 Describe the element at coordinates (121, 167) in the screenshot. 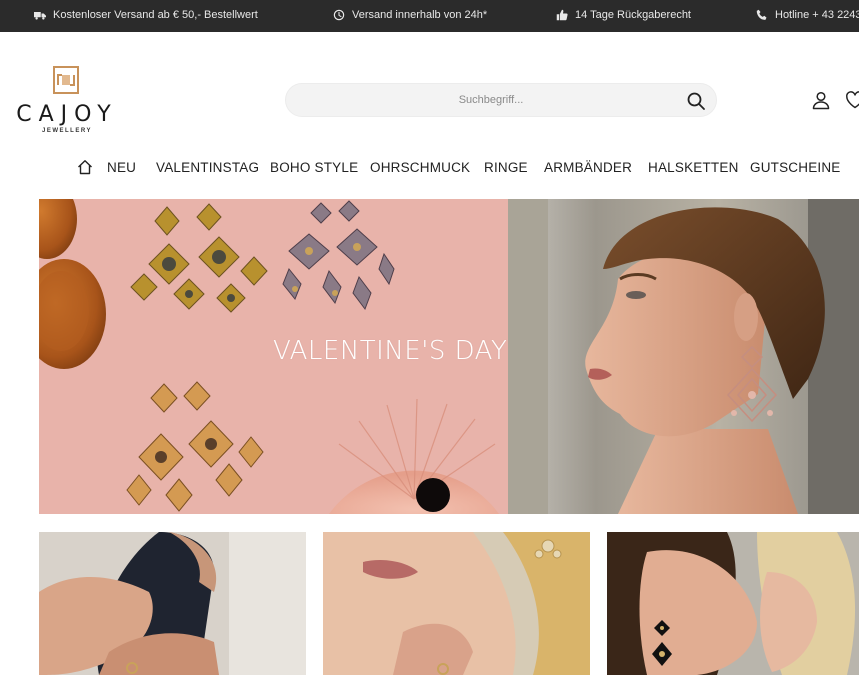

I see `nav-item-neu: NEU` at that location.